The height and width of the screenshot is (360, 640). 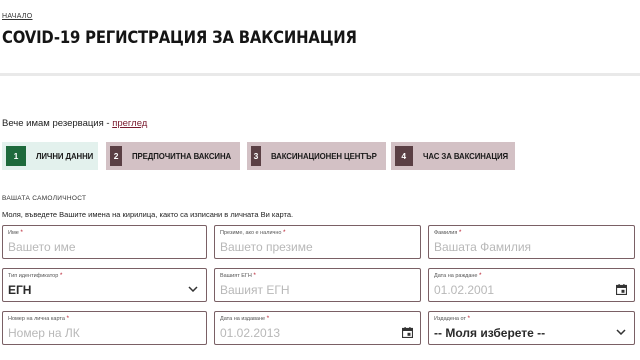 What do you see at coordinates (255, 290) in the screenshot?
I see `egn-placeholder: Вашият ЕГН` at bounding box center [255, 290].